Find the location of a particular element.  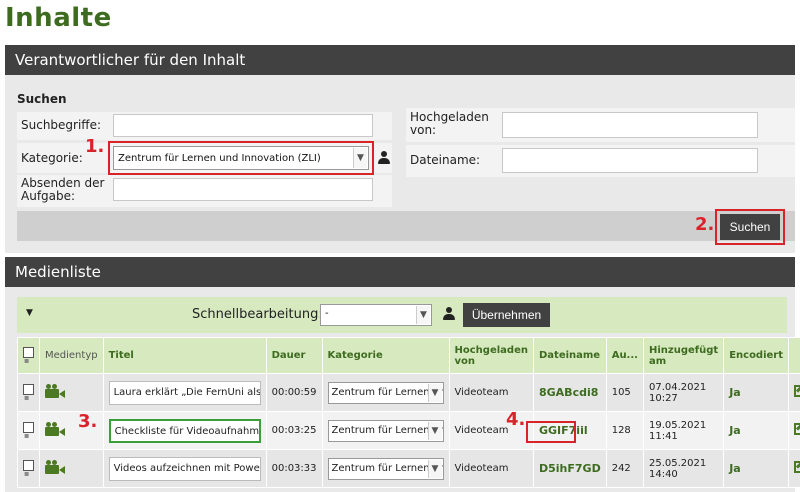

time-value: 10:27 is located at coordinates (663, 398).